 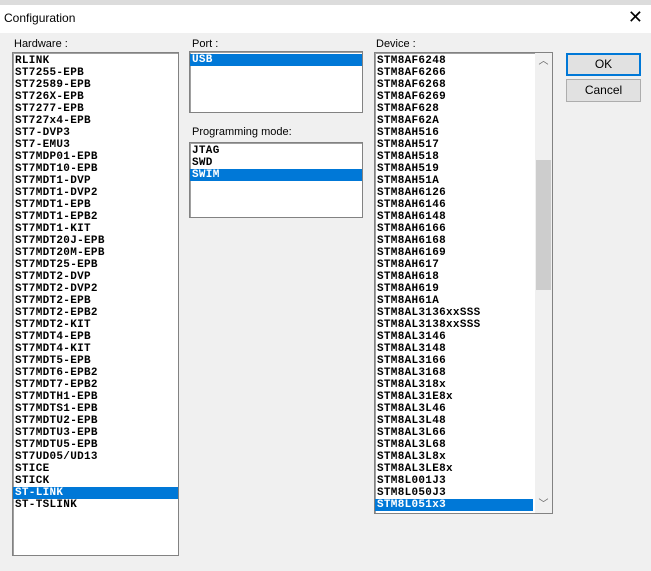 I want to click on device-item: STM8AH6148, so click(x=454, y=217).